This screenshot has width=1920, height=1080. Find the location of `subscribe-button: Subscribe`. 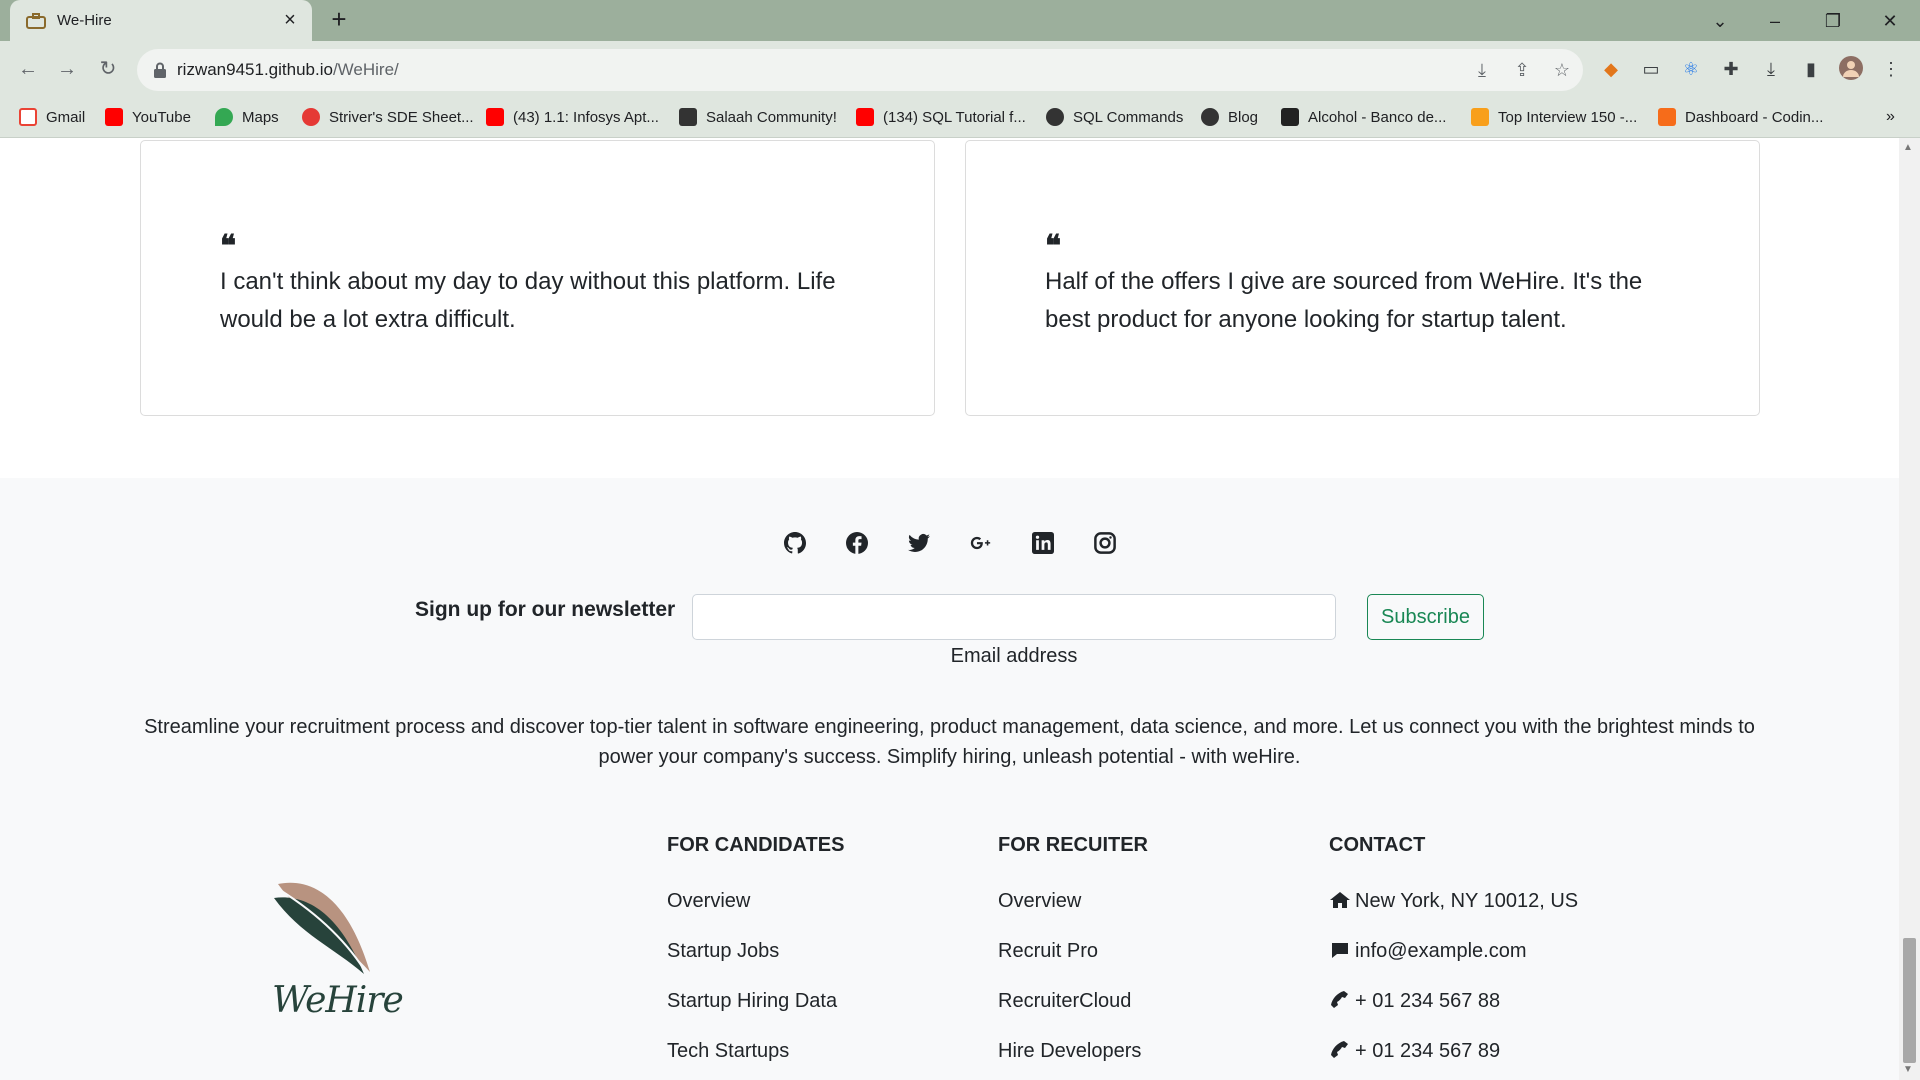

subscribe-button: Subscribe is located at coordinates (1425, 617).